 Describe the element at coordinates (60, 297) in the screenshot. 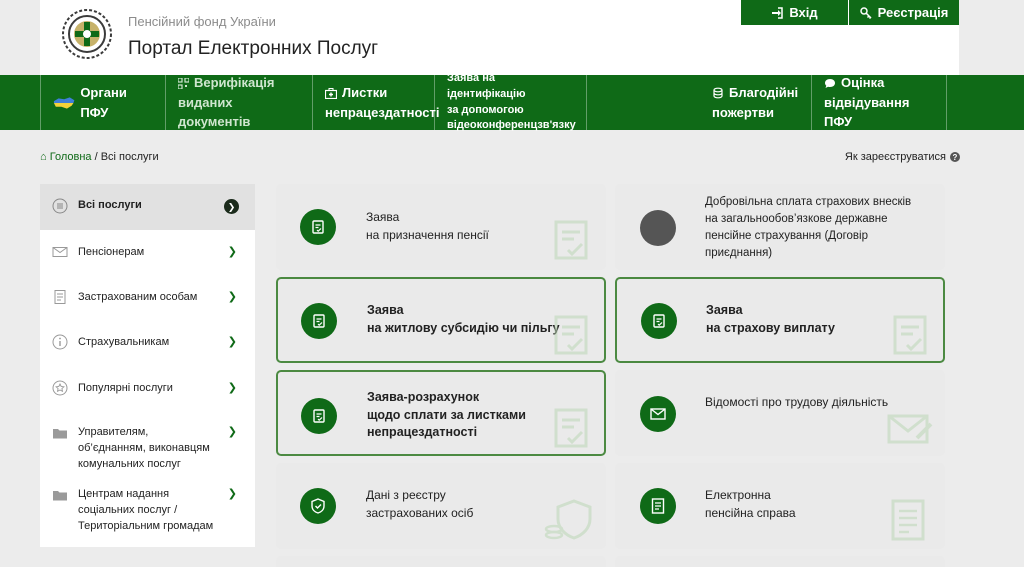

I see `document-lines-icon` at that location.